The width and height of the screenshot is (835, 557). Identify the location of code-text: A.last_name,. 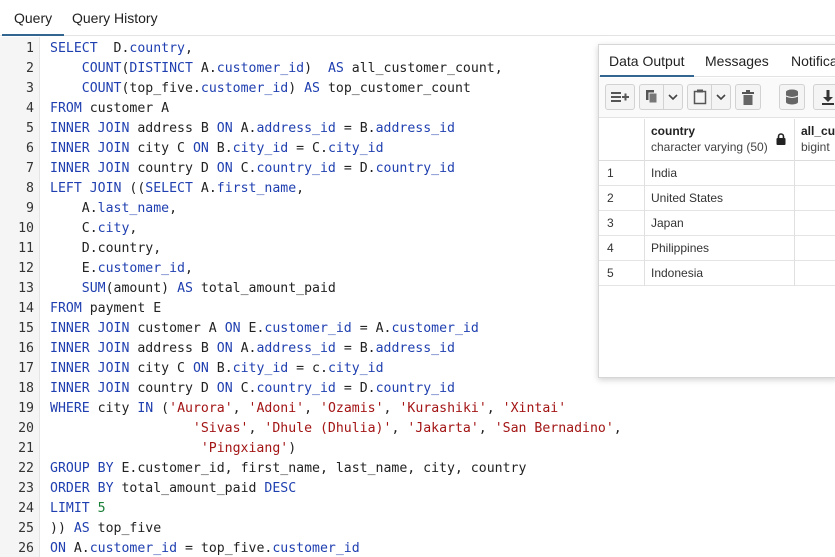
(113, 209).